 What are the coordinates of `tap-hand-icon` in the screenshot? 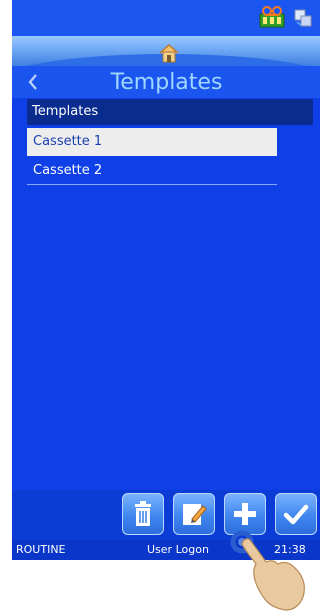 It's located at (267, 570).